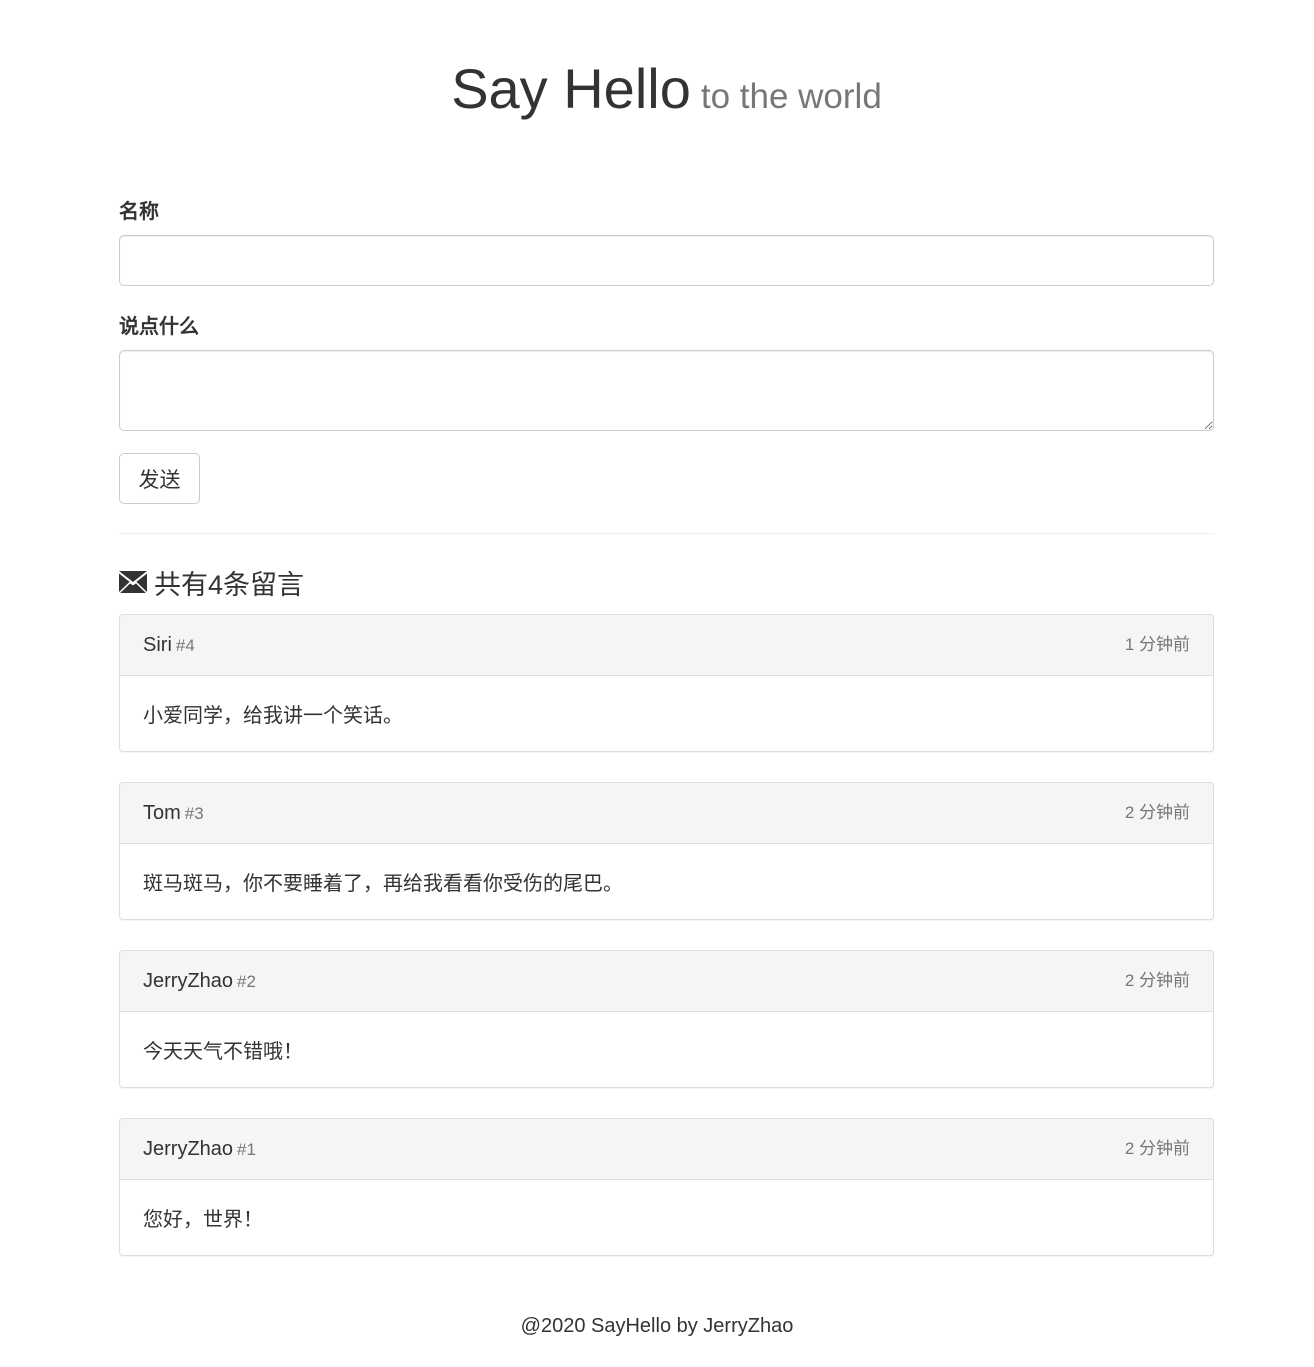 The image size is (1314, 1367). What do you see at coordinates (157, 644) in the screenshot?
I see `message-author: Siri` at bounding box center [157, 644].